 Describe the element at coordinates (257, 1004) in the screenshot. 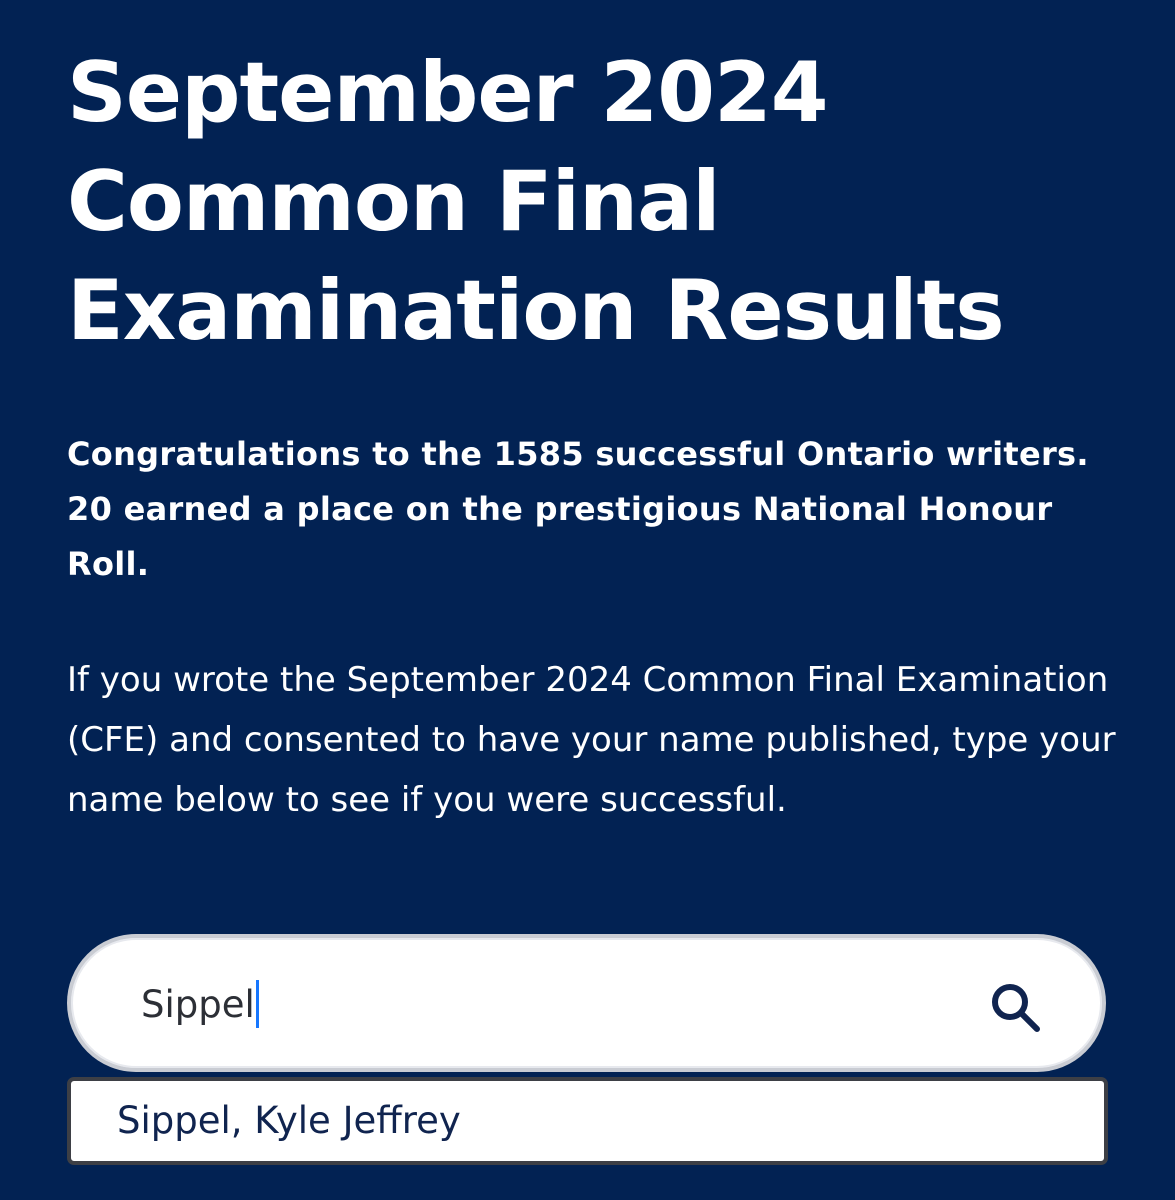

I see `text-cursor` at that location.